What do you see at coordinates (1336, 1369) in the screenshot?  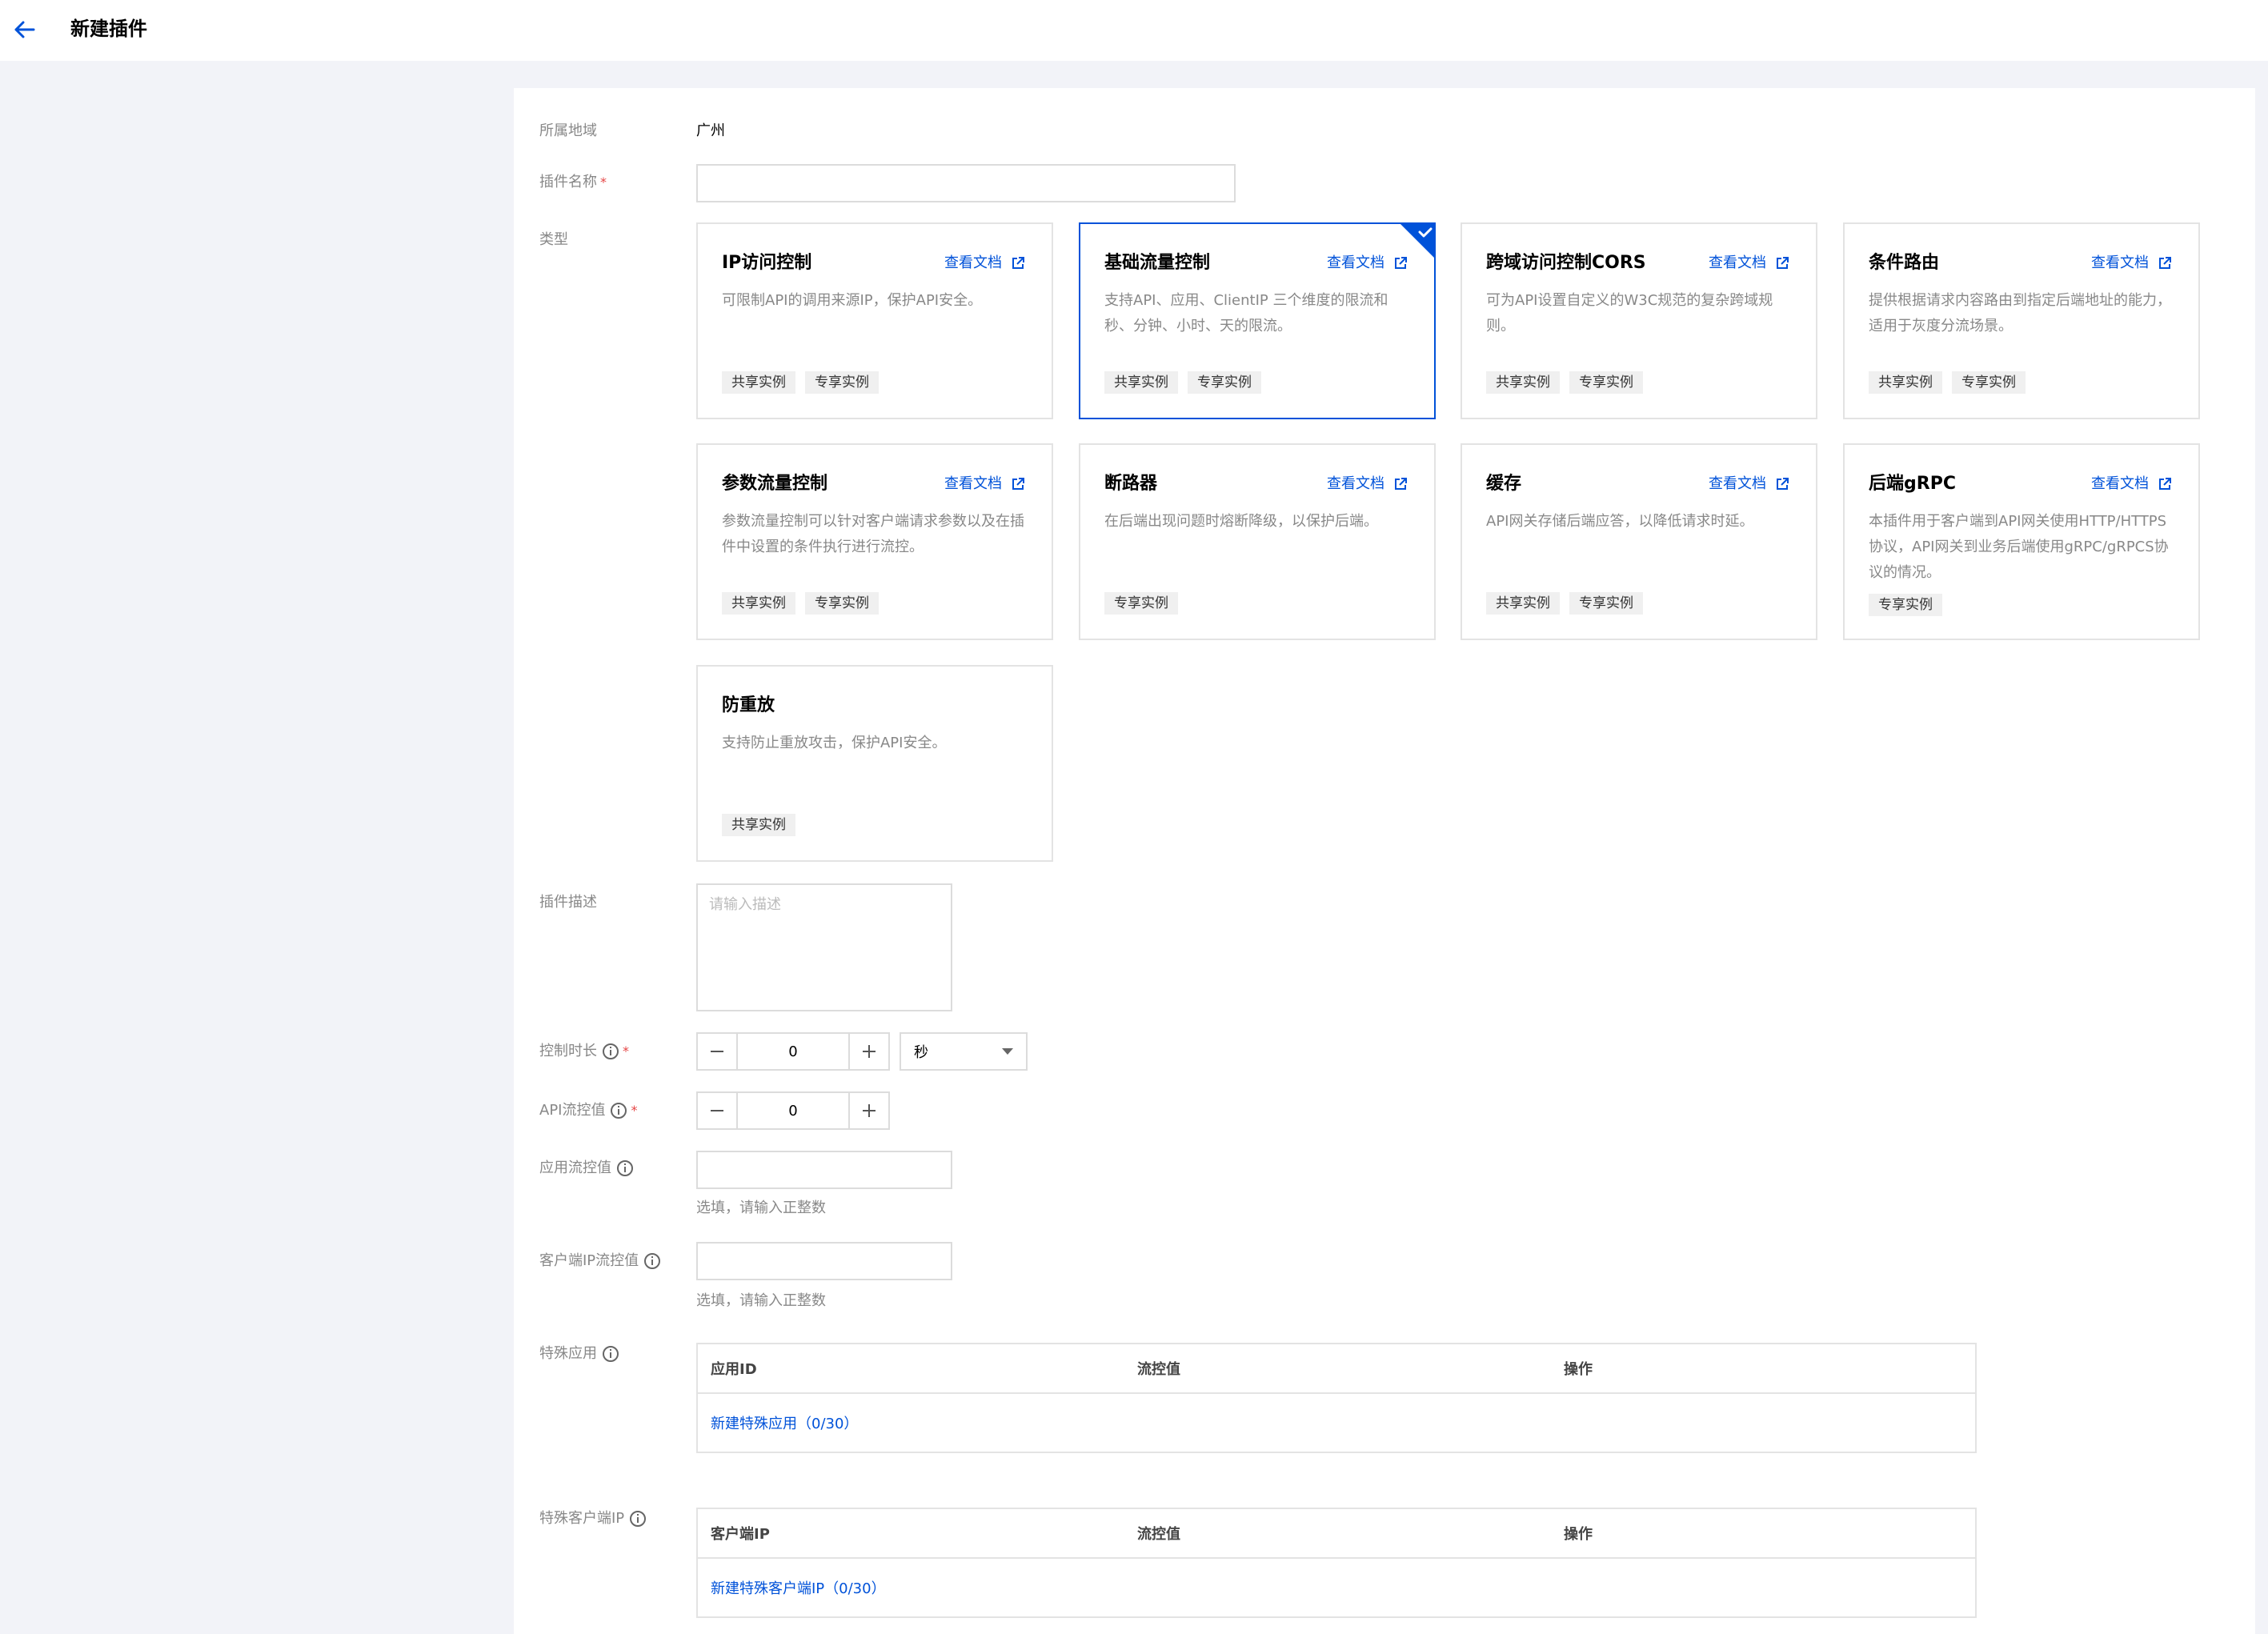 I see `table-header: 应用ID 流控值 操作` at bounding box center [1336, 1369].